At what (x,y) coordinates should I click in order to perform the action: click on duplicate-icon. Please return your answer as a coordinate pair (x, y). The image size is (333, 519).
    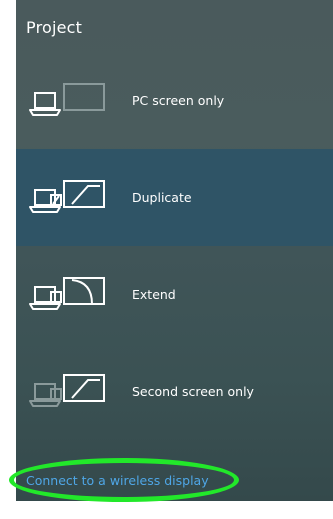
    Looking at the image, I should click on (67, 196).